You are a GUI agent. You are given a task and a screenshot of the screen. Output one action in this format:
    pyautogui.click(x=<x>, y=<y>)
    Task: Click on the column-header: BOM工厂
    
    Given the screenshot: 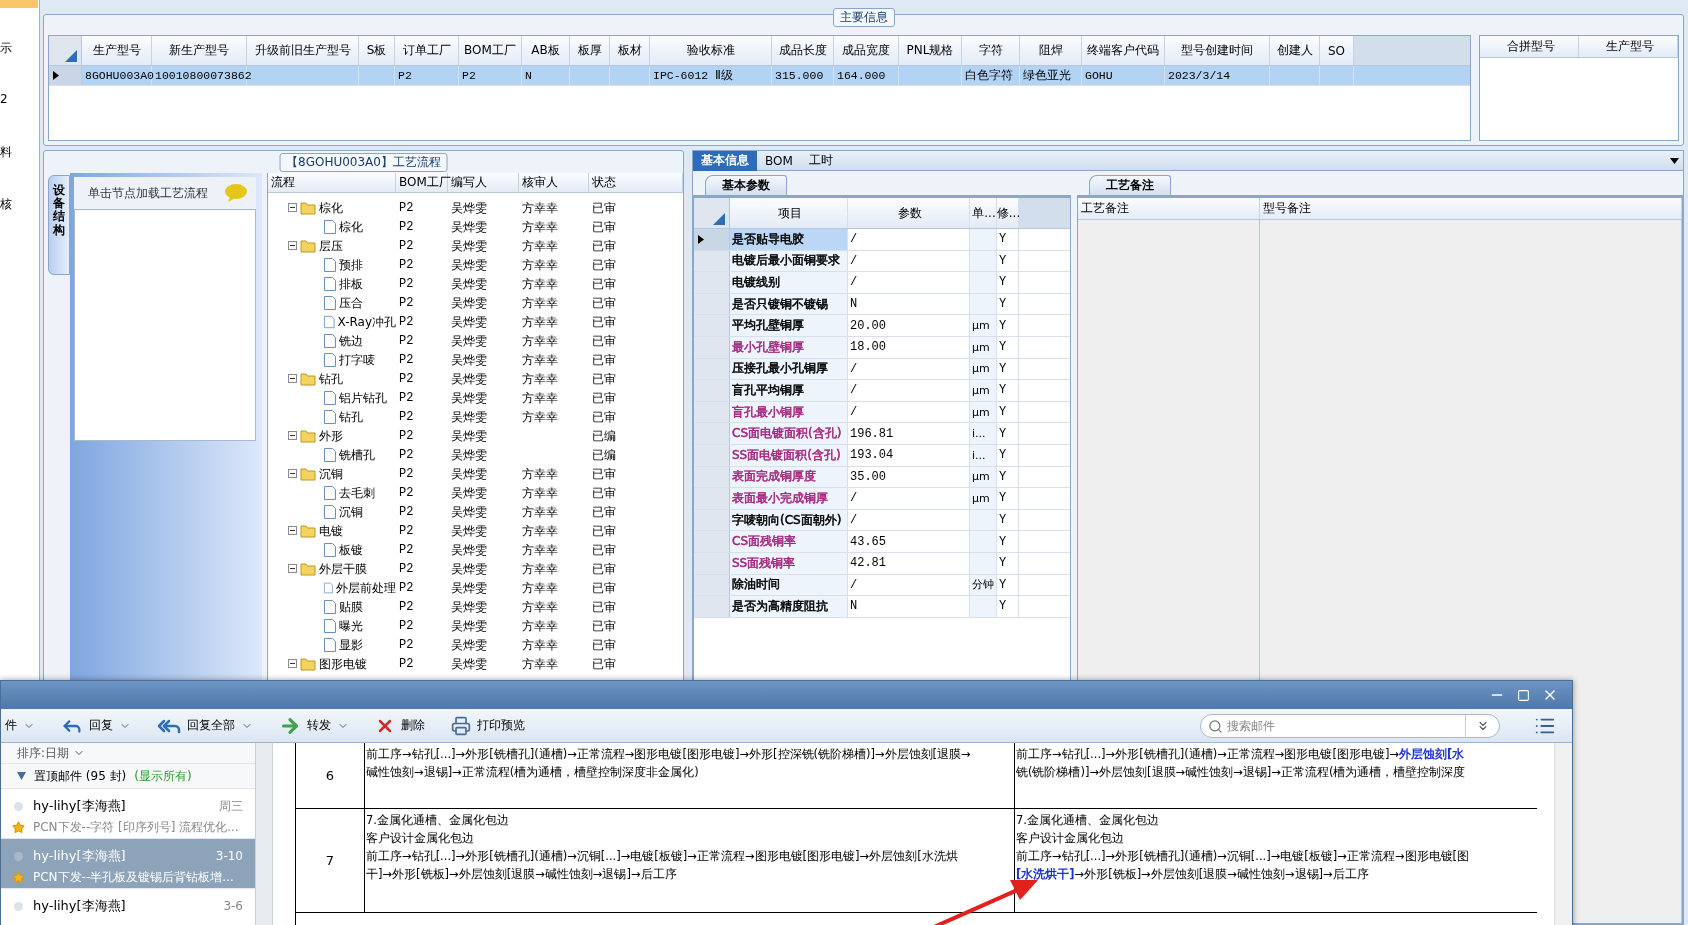 What is the action you would take?
    pyautogui.click(x=490, y=50)
    